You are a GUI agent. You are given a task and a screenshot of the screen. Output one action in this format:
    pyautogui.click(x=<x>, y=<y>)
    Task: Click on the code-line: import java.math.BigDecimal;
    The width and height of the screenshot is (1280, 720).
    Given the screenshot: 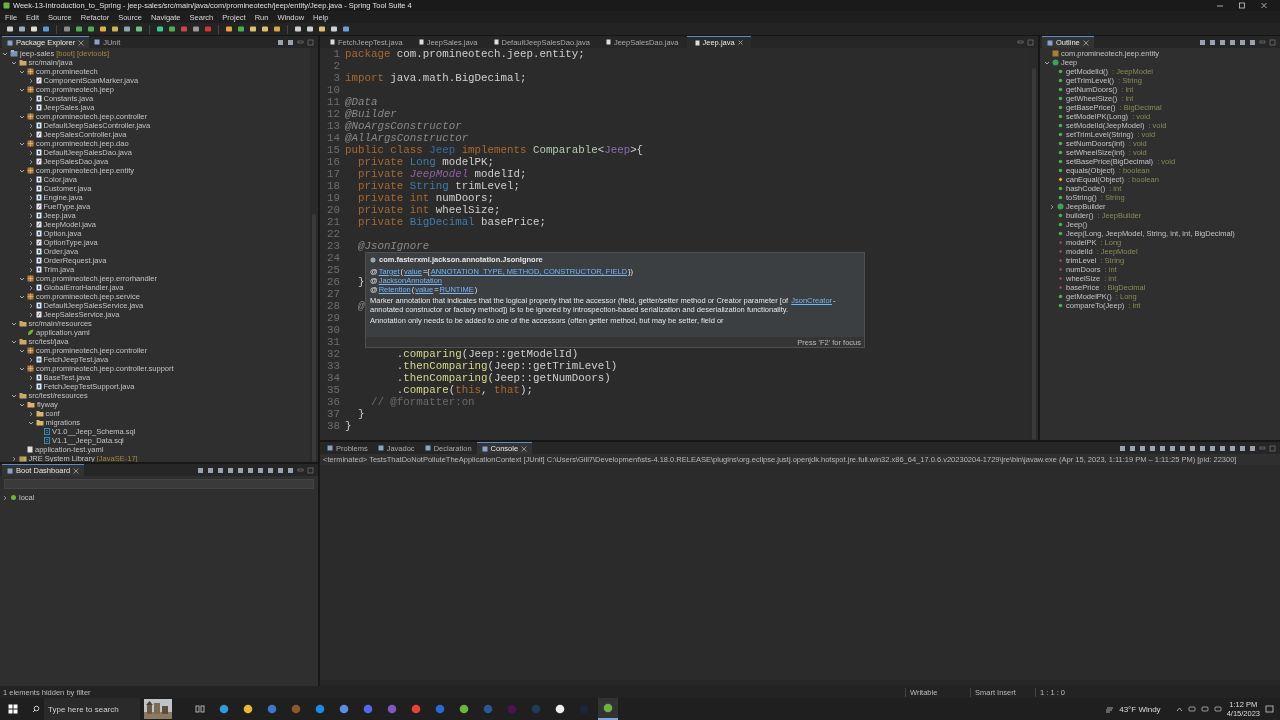 What is the action you would take?
    pyautogui.click(x=436, y=78)
    